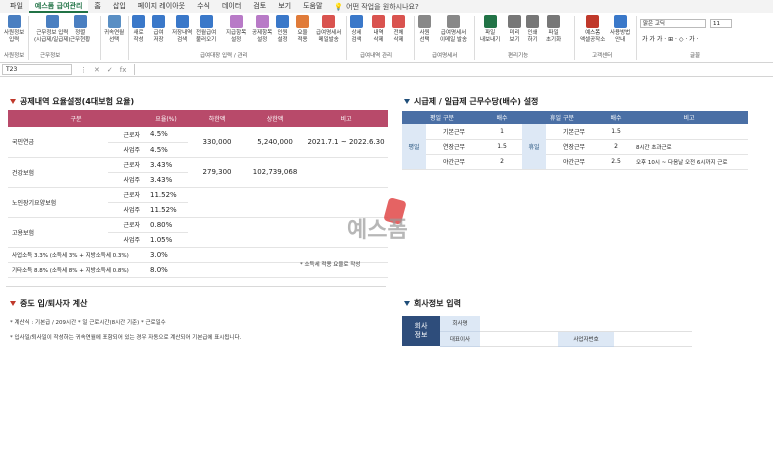  What do you see at coordinates (670, 38) in the screenshot?
I see `font-format-buttons: 가 가 가 · ⊞ · ◇ · 가 ·` at bounding box center [670, 38].